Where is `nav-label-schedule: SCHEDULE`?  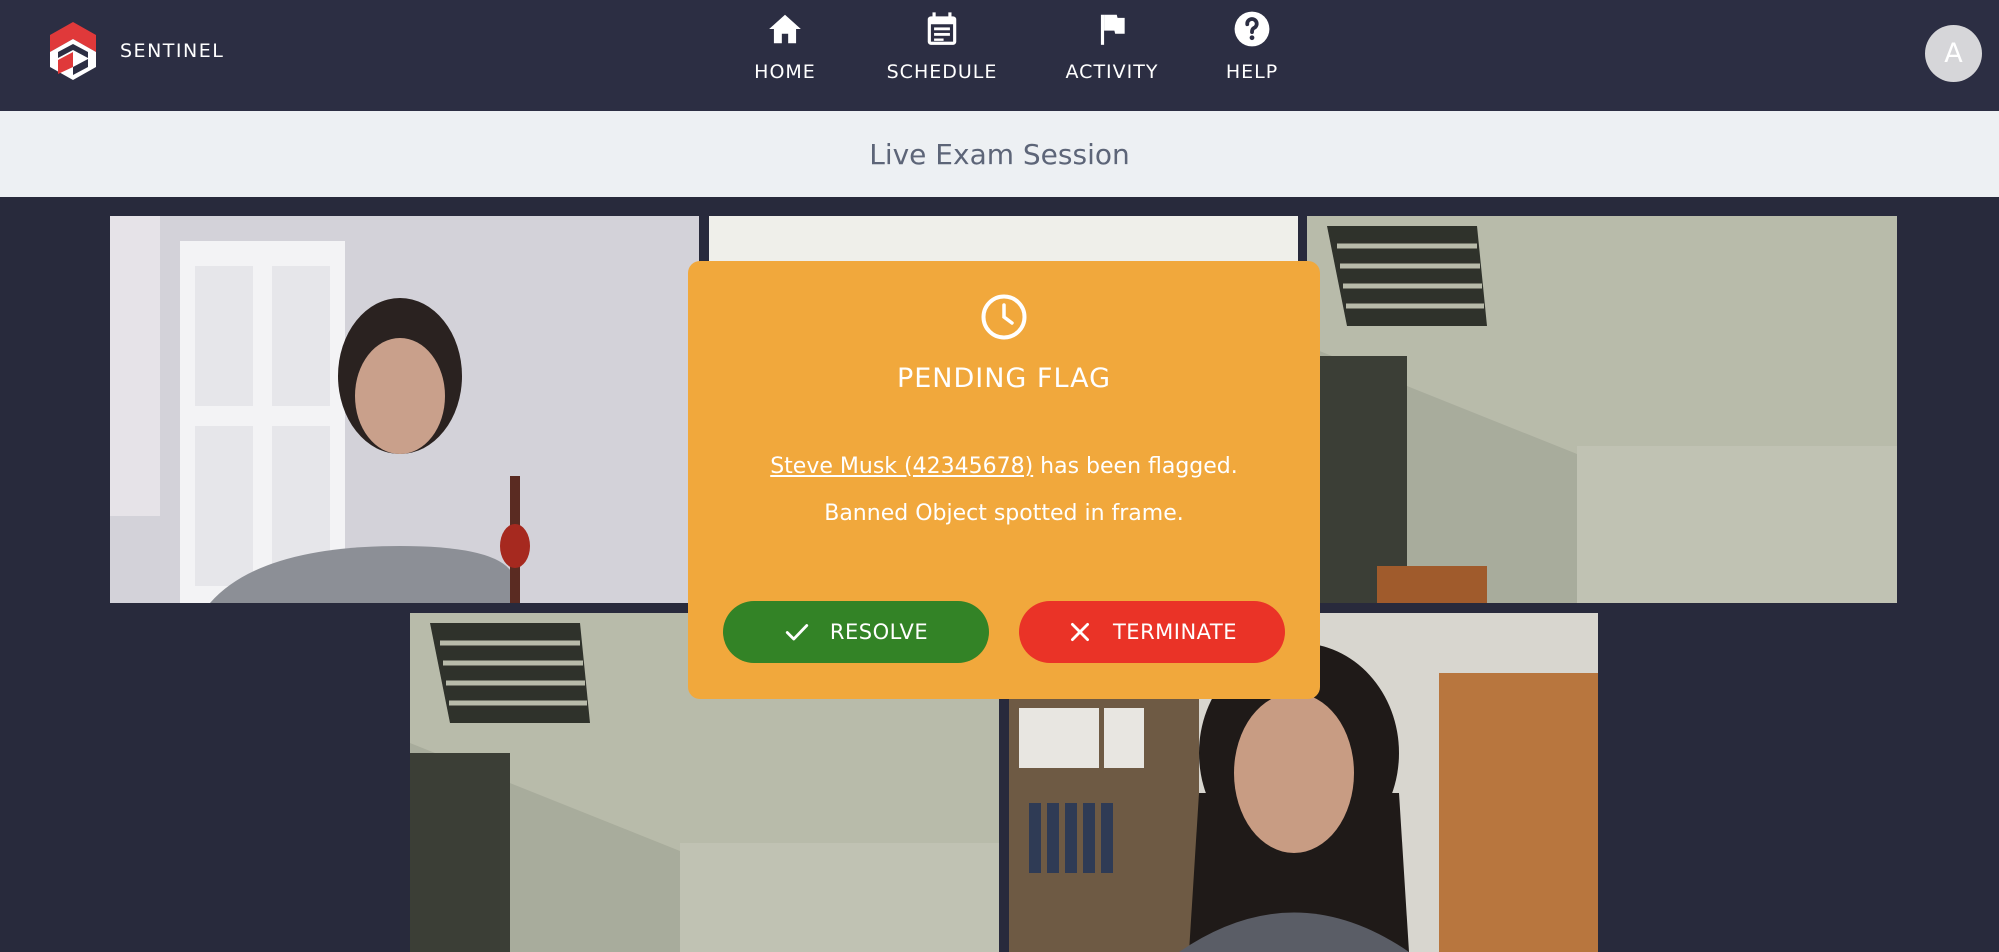
nav-label-schedule: SCHEDULE is located at coordinates (942, 72).